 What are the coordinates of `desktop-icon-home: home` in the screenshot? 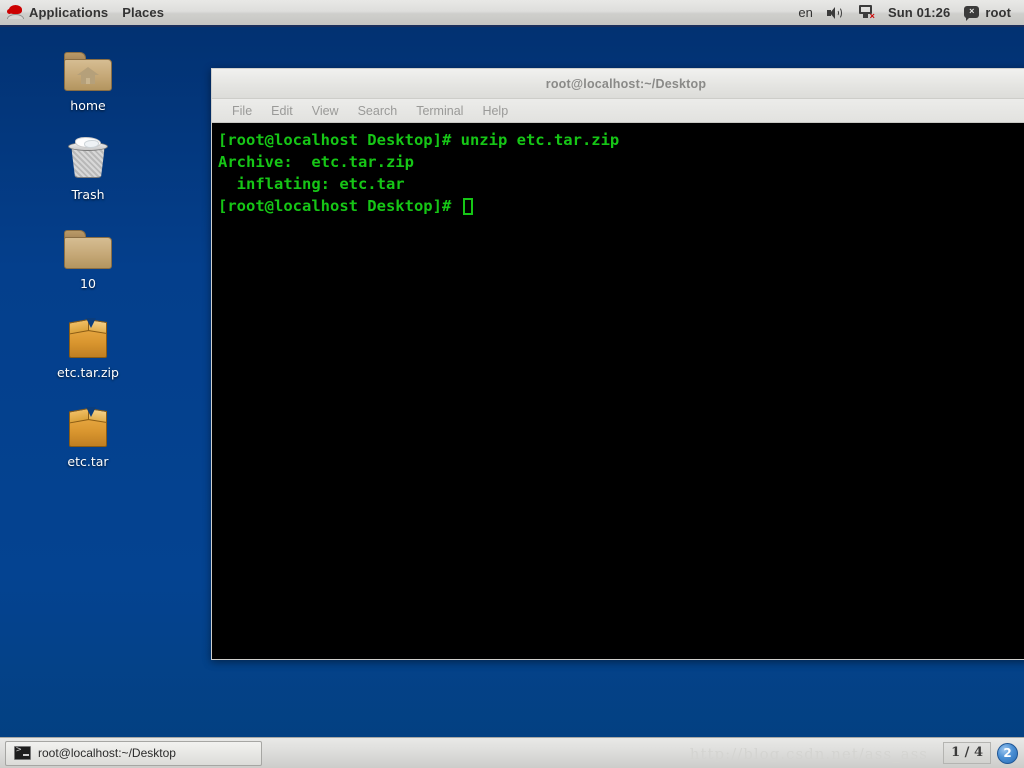 It's located at (88, 76).